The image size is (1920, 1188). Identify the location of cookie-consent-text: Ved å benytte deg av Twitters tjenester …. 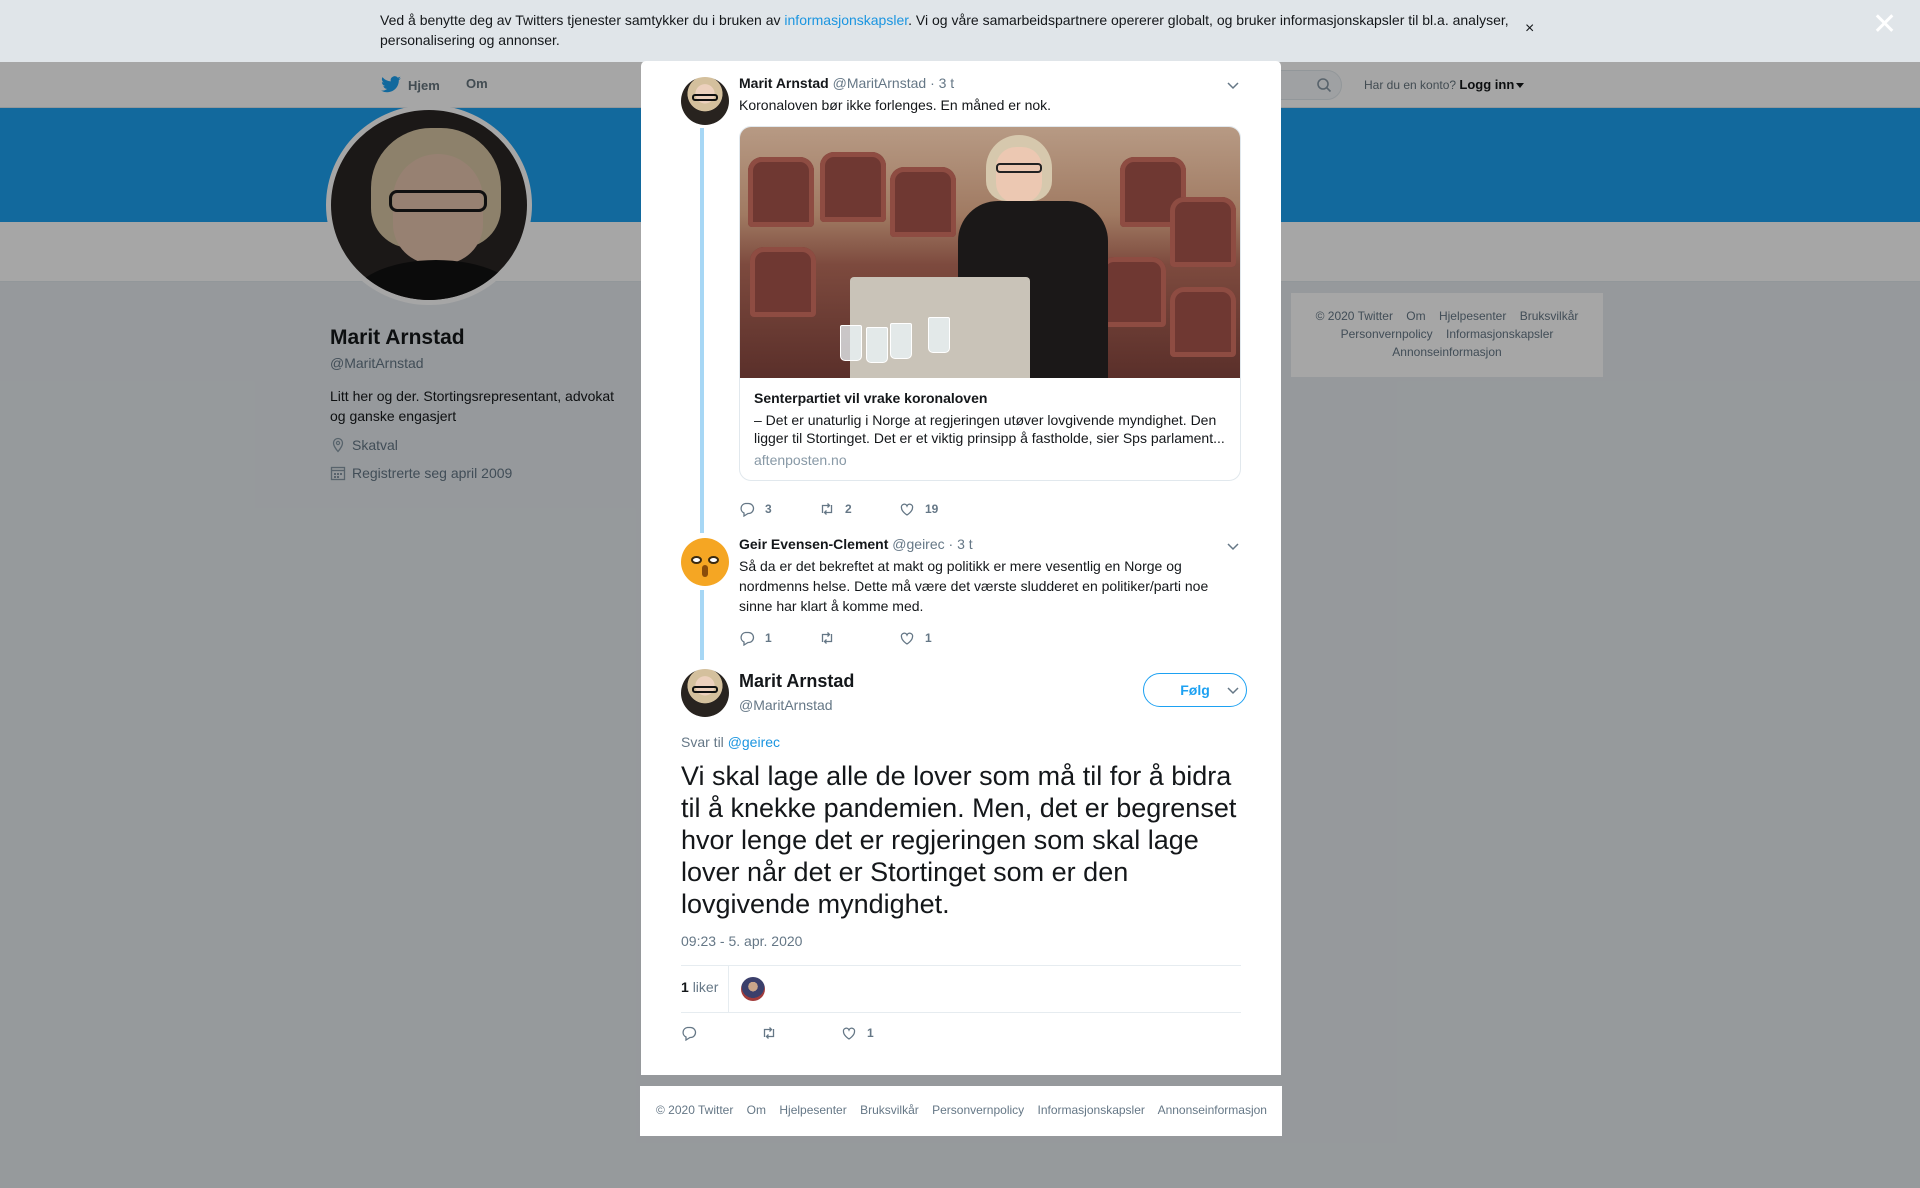
(950, 30).